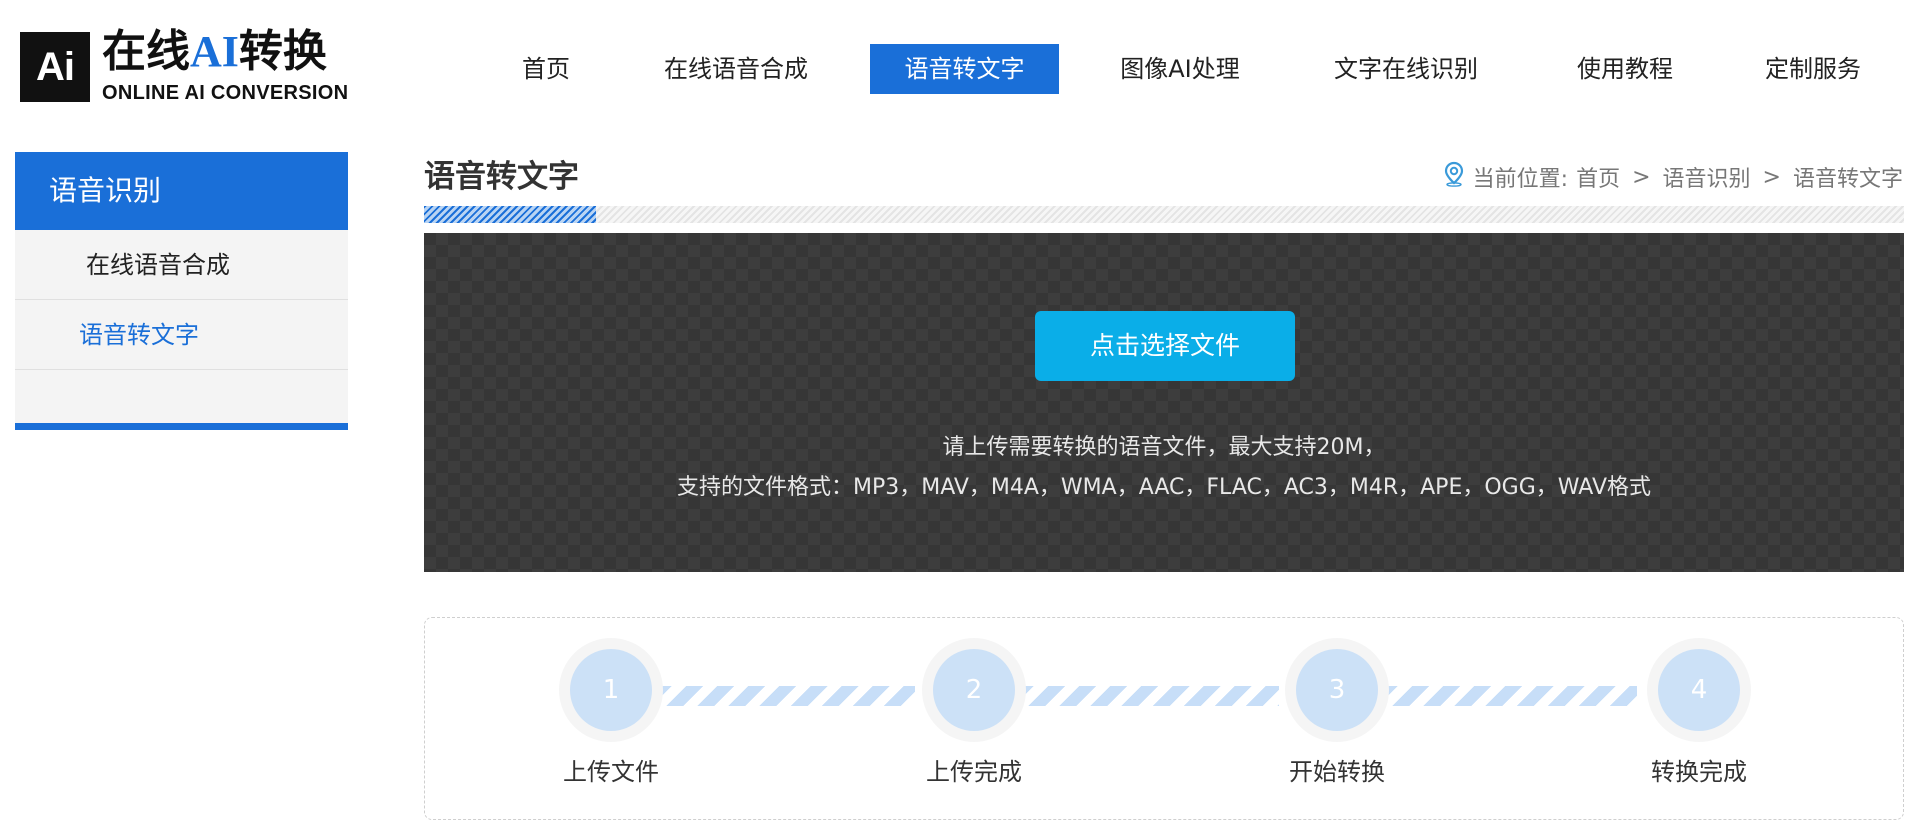 The height and width of the screenshot is (831, 1914). I want to click on nav-item-speech-to-text: 语音转文字, so click(964, 69).